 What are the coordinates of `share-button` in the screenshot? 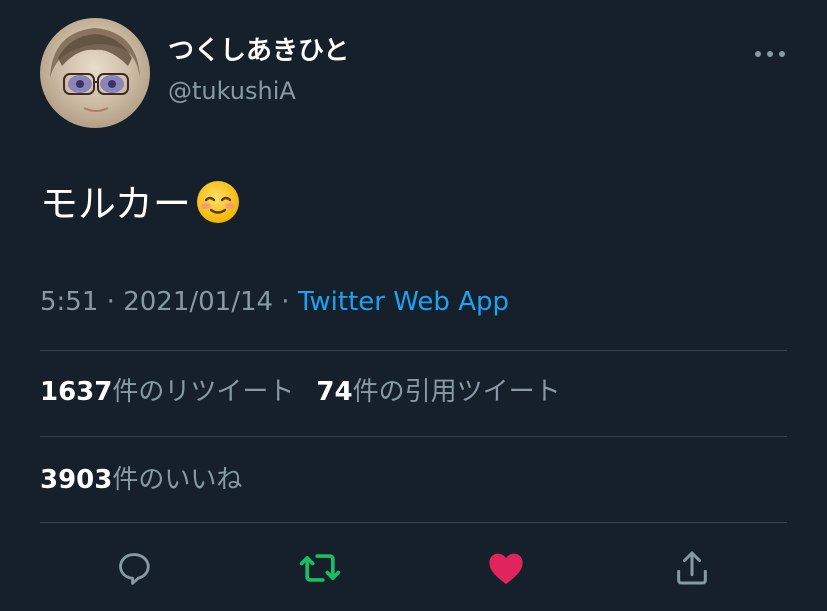 It's located at (692, 568).